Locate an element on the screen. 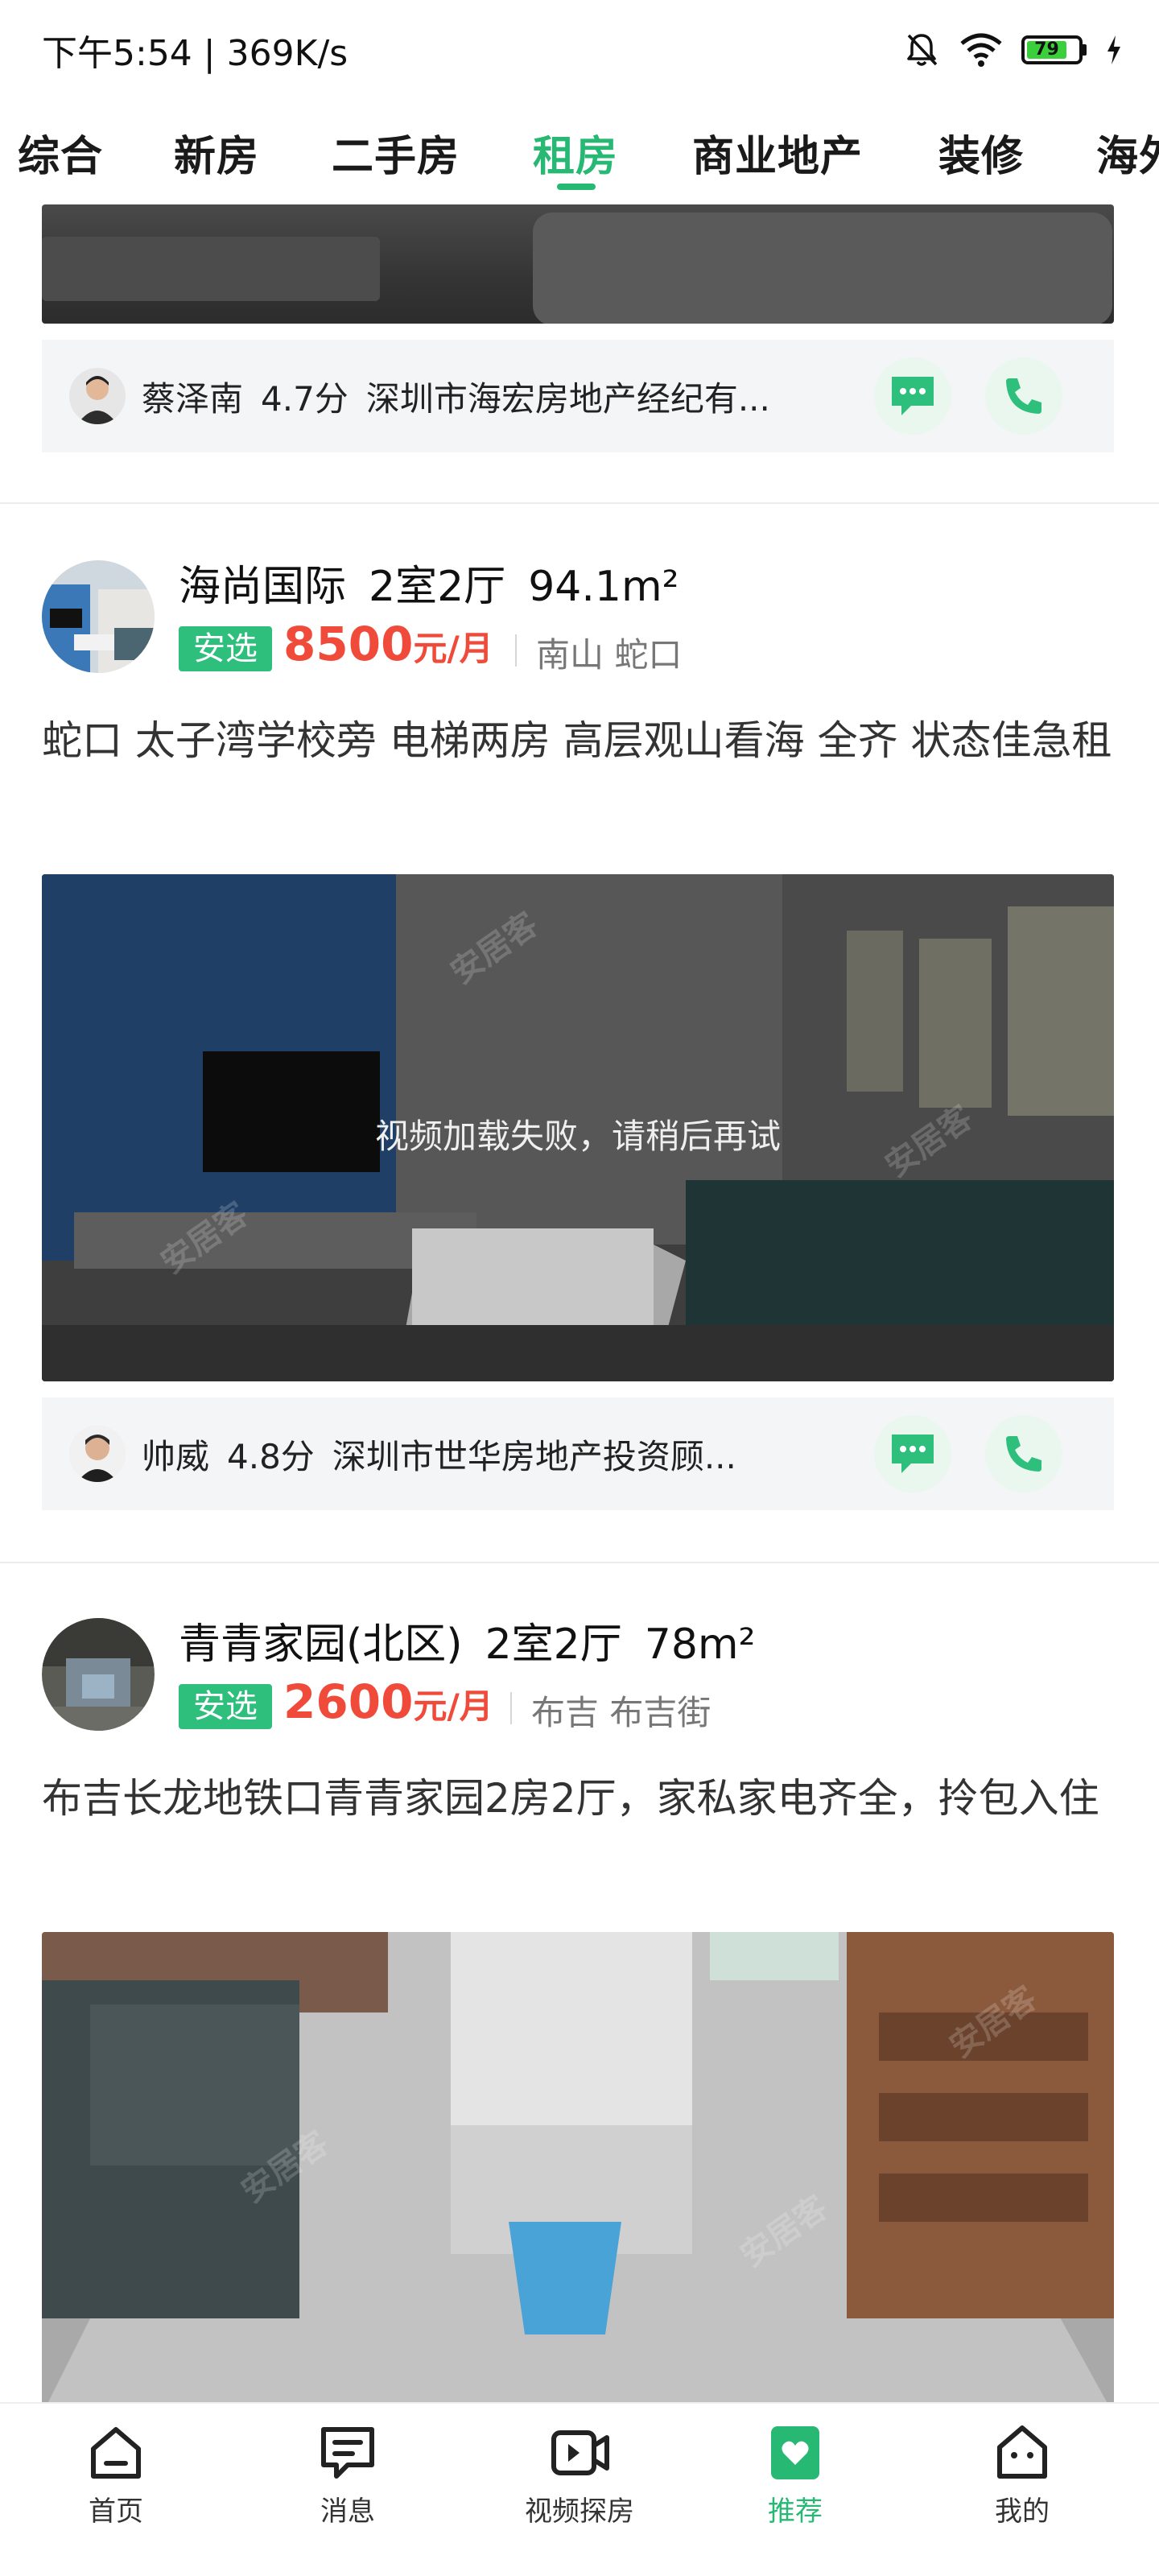 The image size is (1159, 2576). agent-score: 4.8分 is located at coordinates (271, 1456).